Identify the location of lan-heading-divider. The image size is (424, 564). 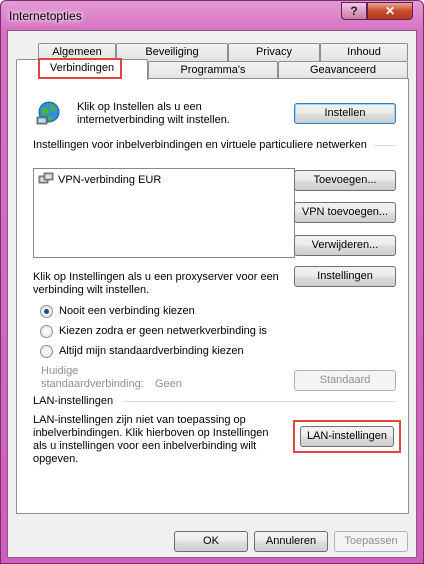
(259, 401).